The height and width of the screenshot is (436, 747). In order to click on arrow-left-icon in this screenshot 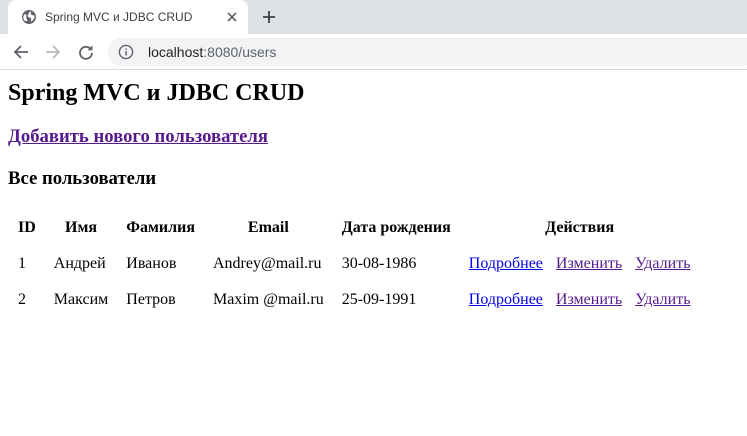, I will do `click(21, 52)`.